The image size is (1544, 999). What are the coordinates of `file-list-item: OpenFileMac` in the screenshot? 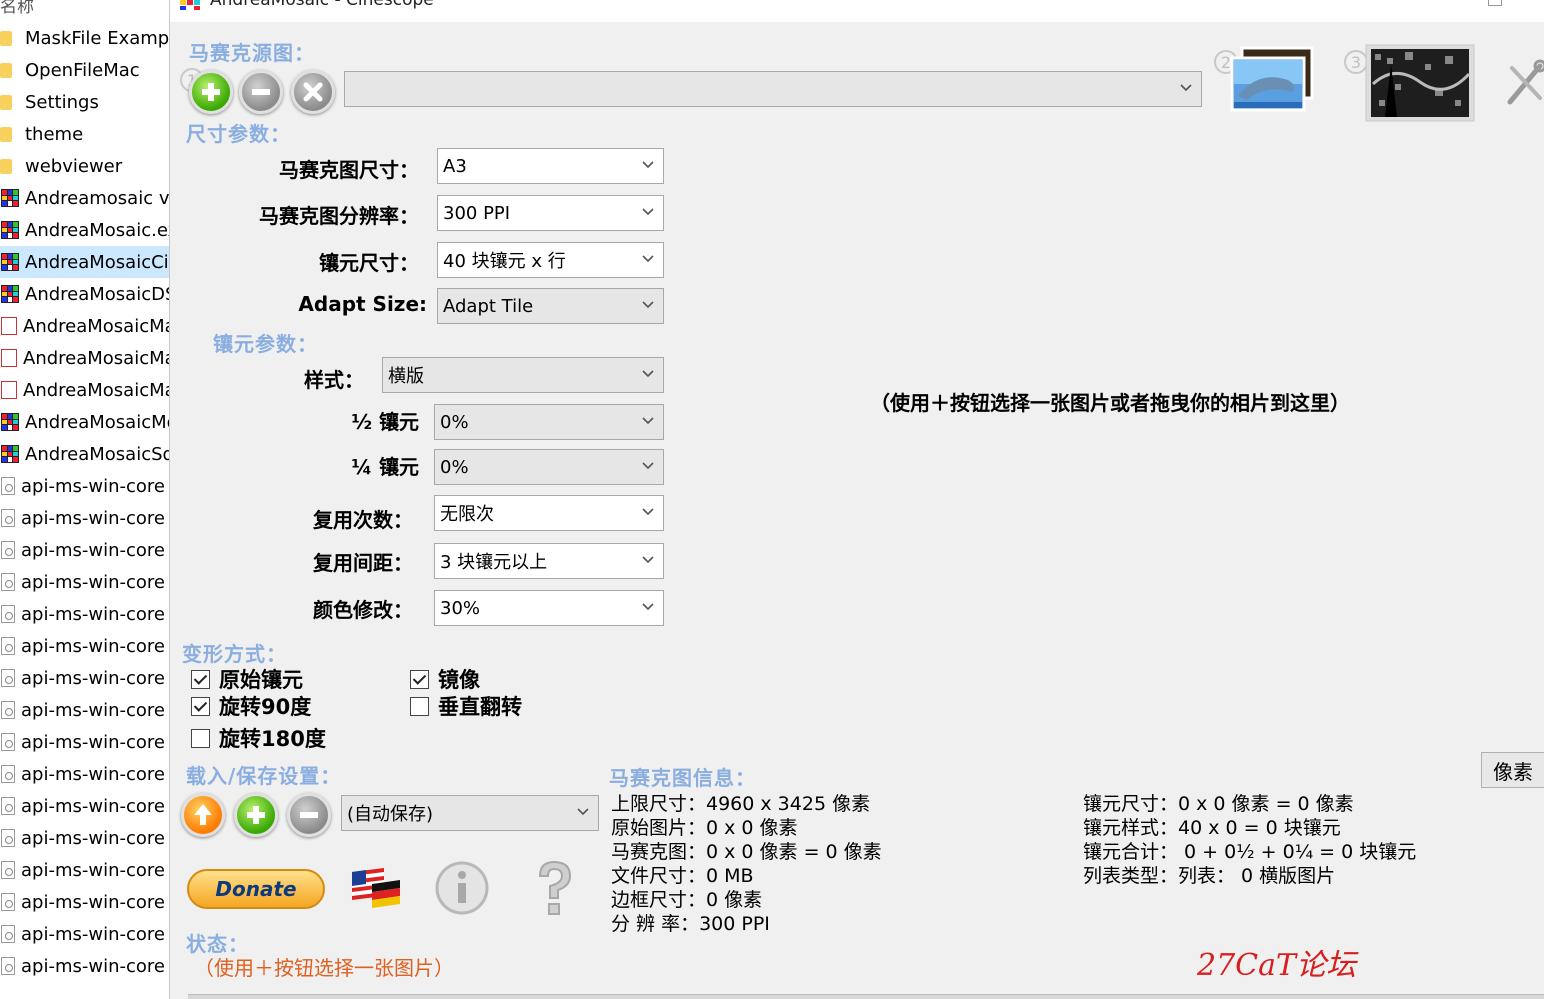 It's located at (84, 70).